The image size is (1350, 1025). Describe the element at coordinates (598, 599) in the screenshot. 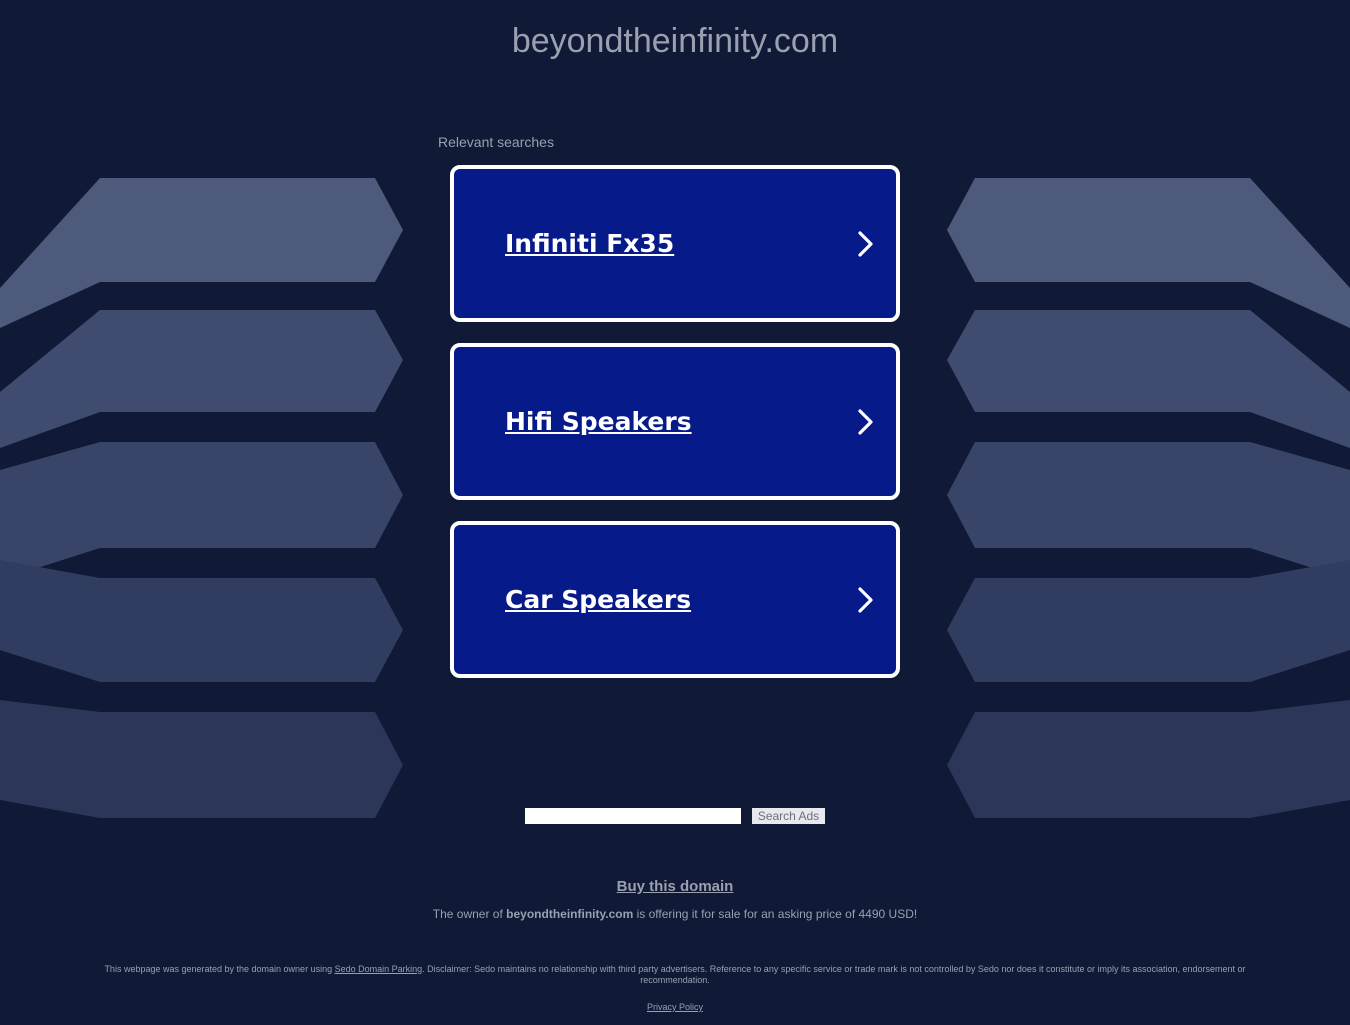

I see `related-search-label: Car Speakers` at that location.